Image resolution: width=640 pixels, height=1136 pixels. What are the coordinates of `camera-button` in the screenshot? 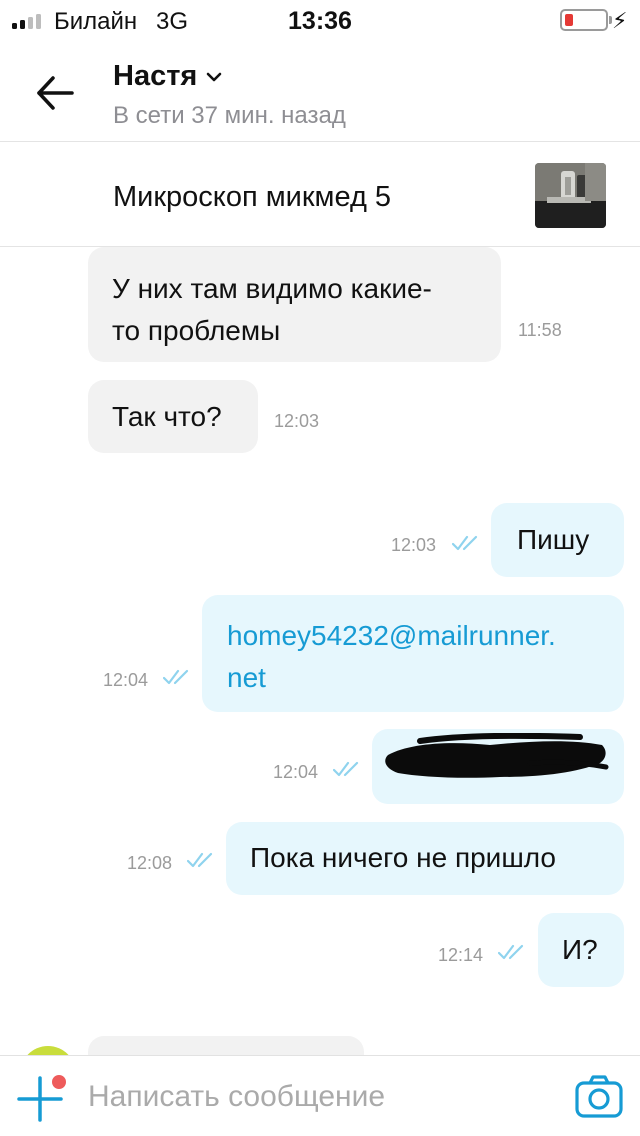 It's located at (599, 1097).